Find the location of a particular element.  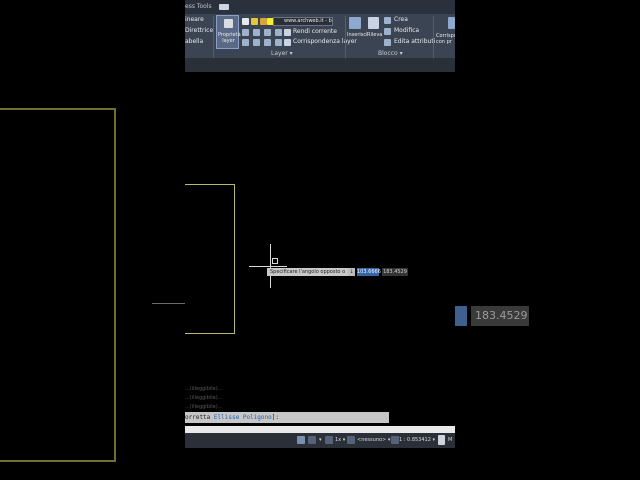

modify-block-icon is located at coordinates (387, 31).